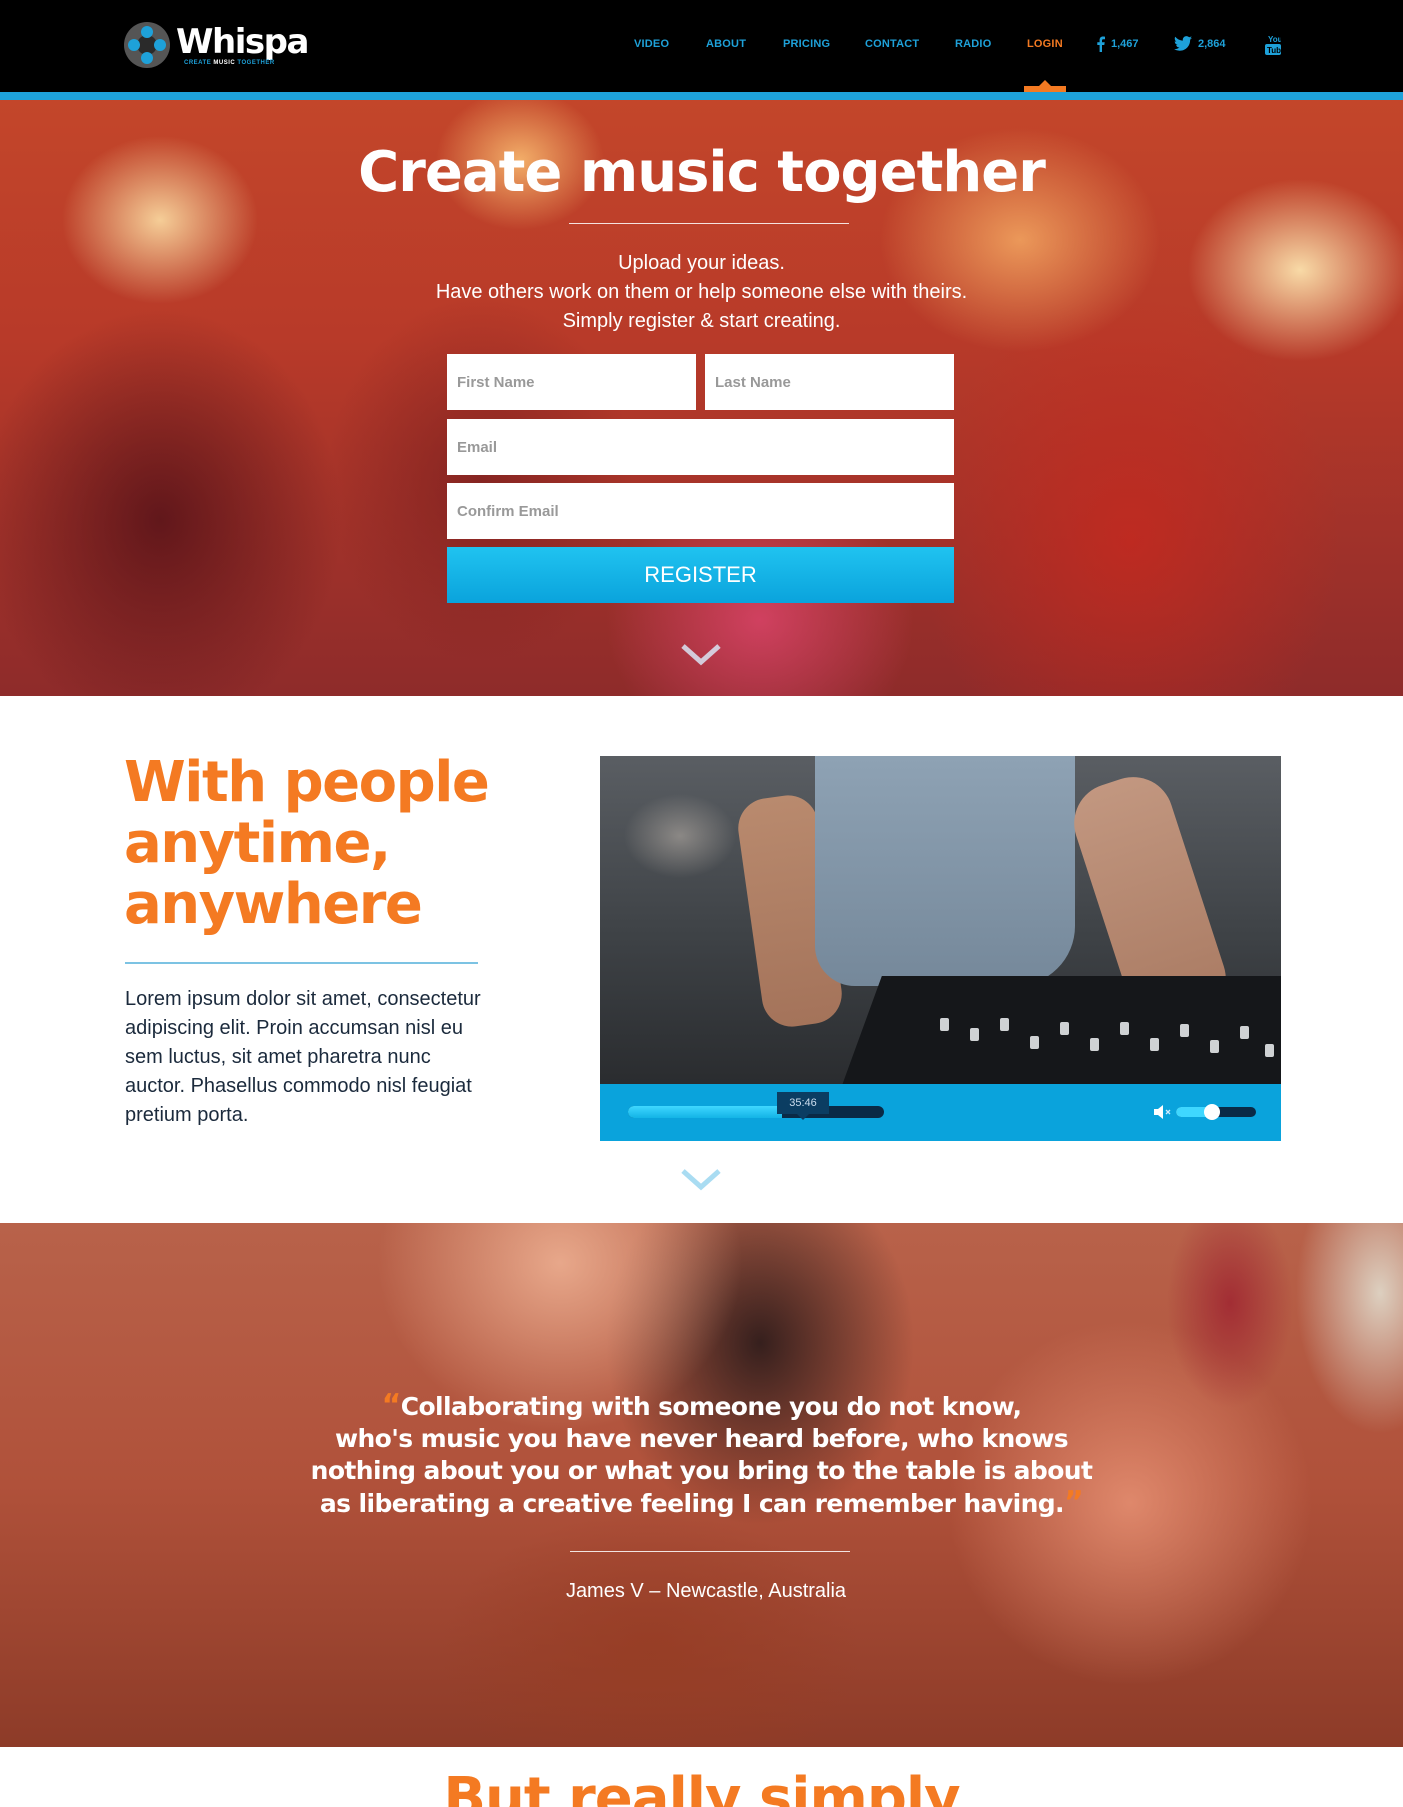 The width and height of the screenshot is (1403, 1807). I want to click on youtube-icon: You Tube, so click(1275, 45).